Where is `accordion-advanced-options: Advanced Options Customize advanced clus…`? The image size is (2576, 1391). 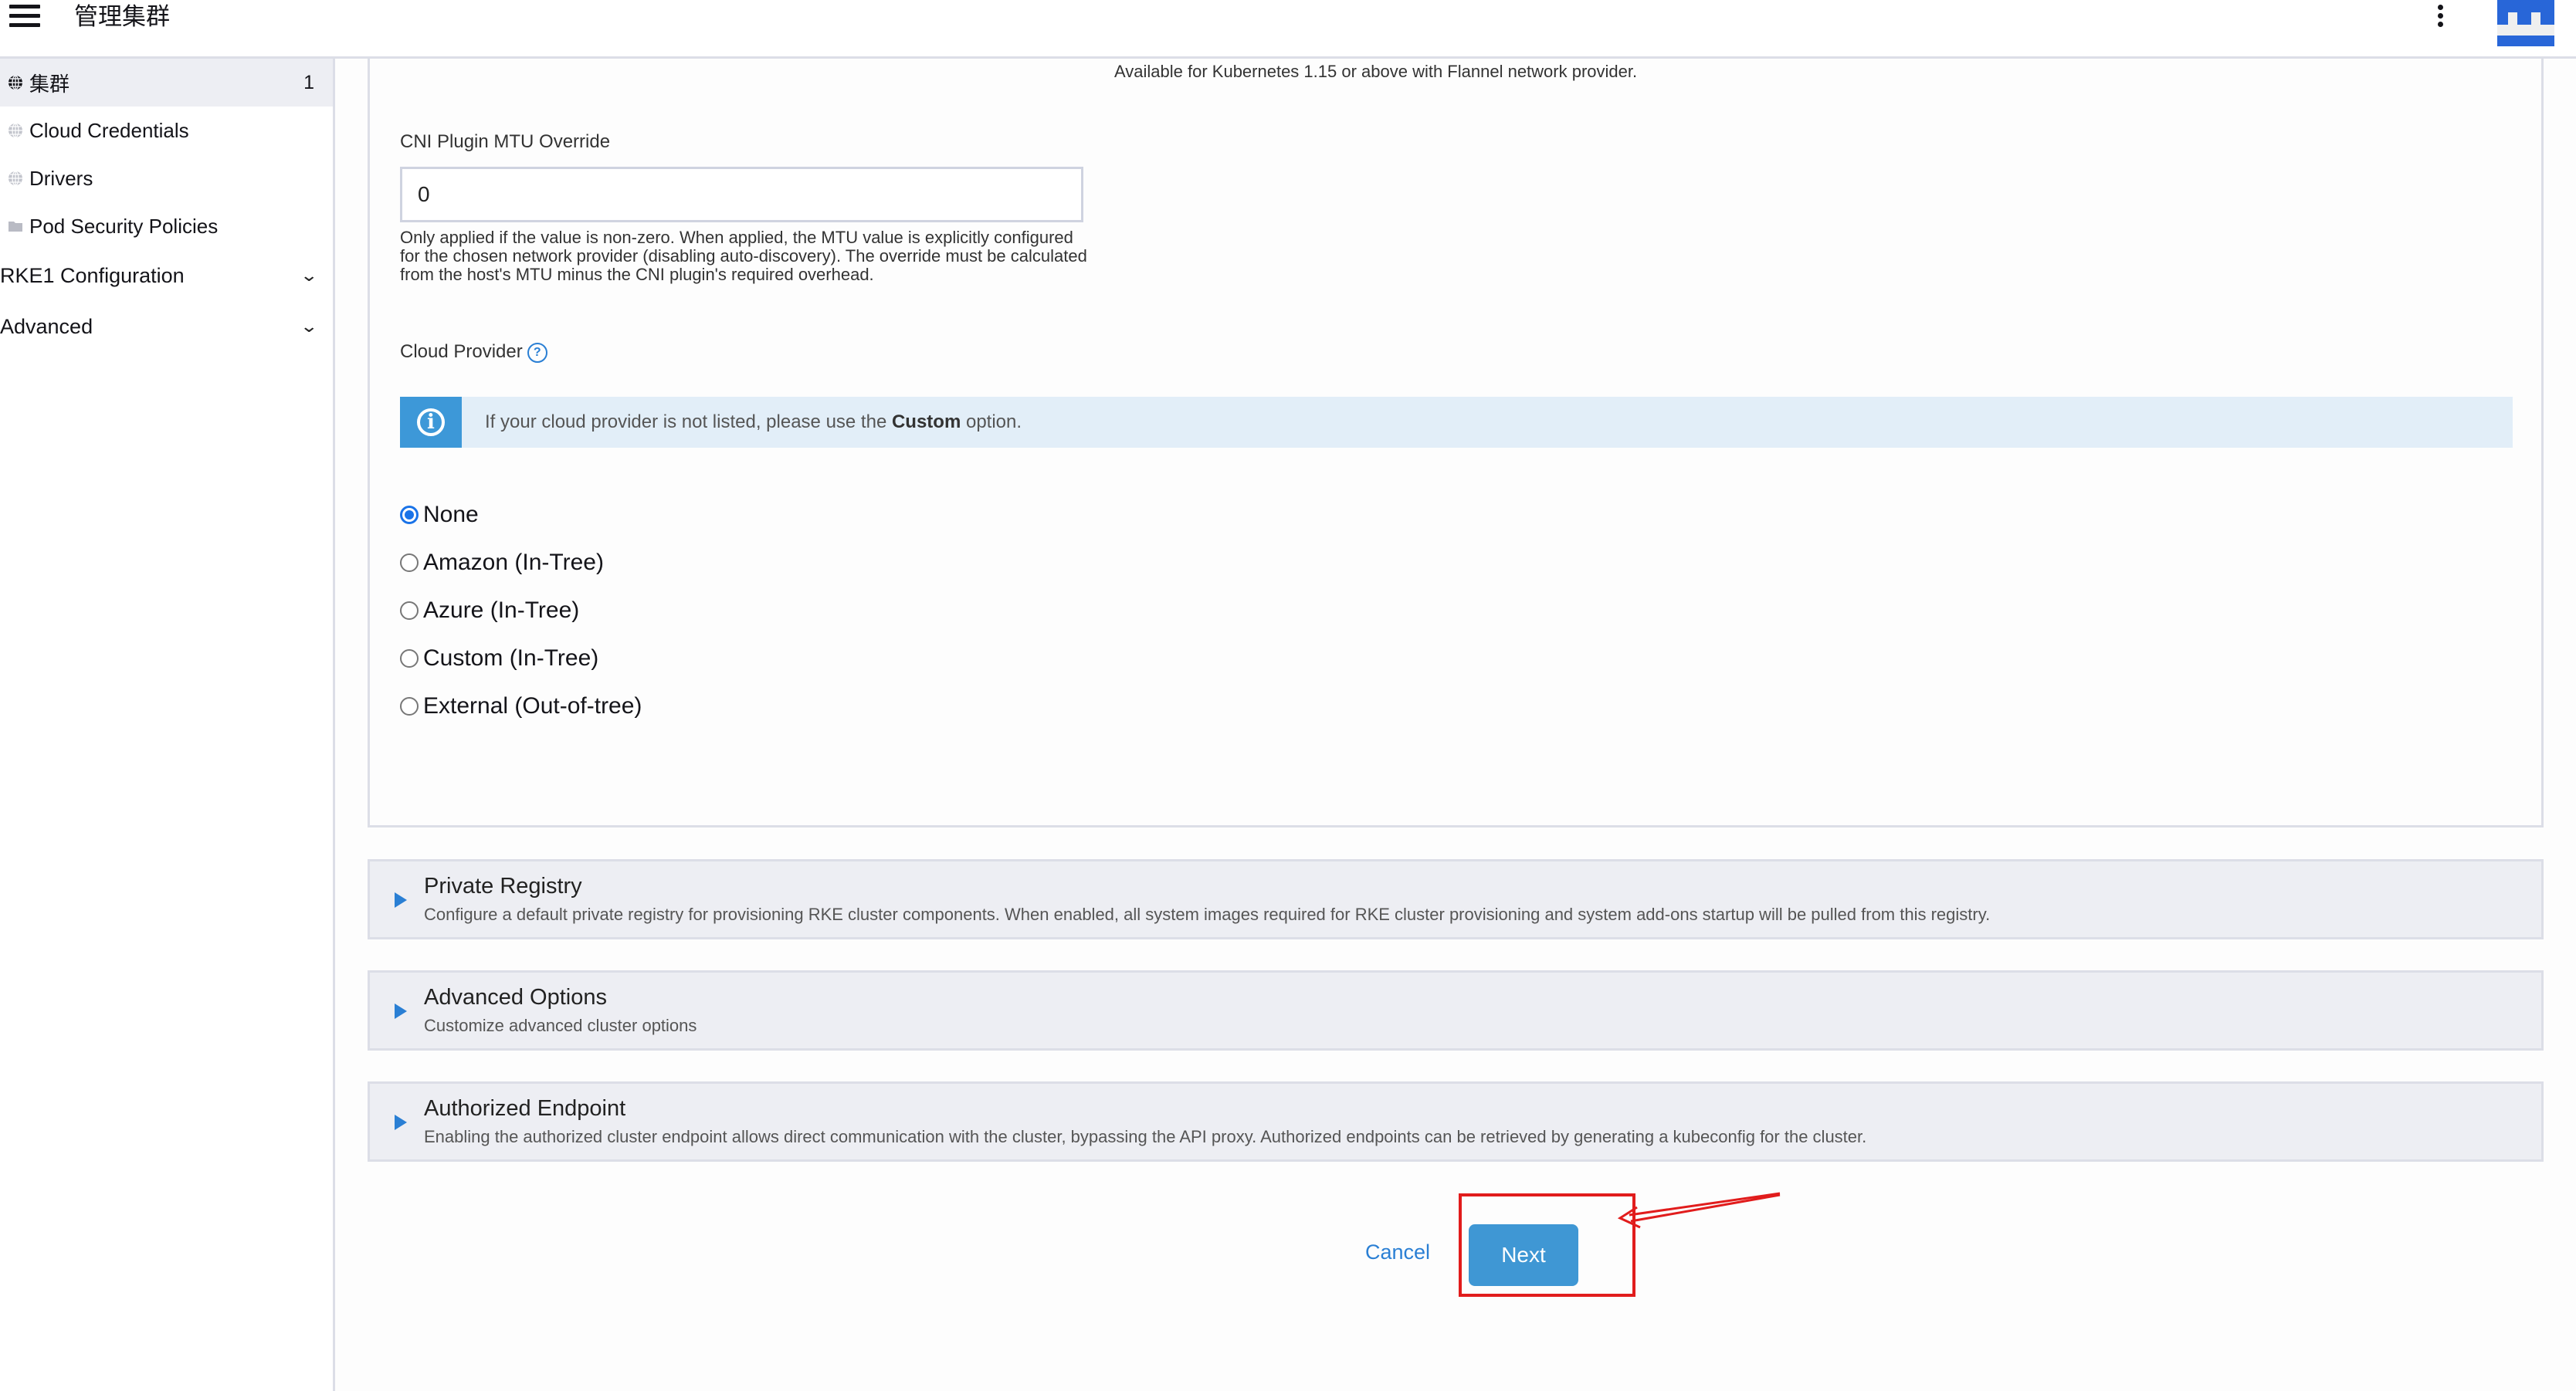
accordion-advanced-options: Advanced Options Customize advanced clus… is located at coordinates (1456, 1011).